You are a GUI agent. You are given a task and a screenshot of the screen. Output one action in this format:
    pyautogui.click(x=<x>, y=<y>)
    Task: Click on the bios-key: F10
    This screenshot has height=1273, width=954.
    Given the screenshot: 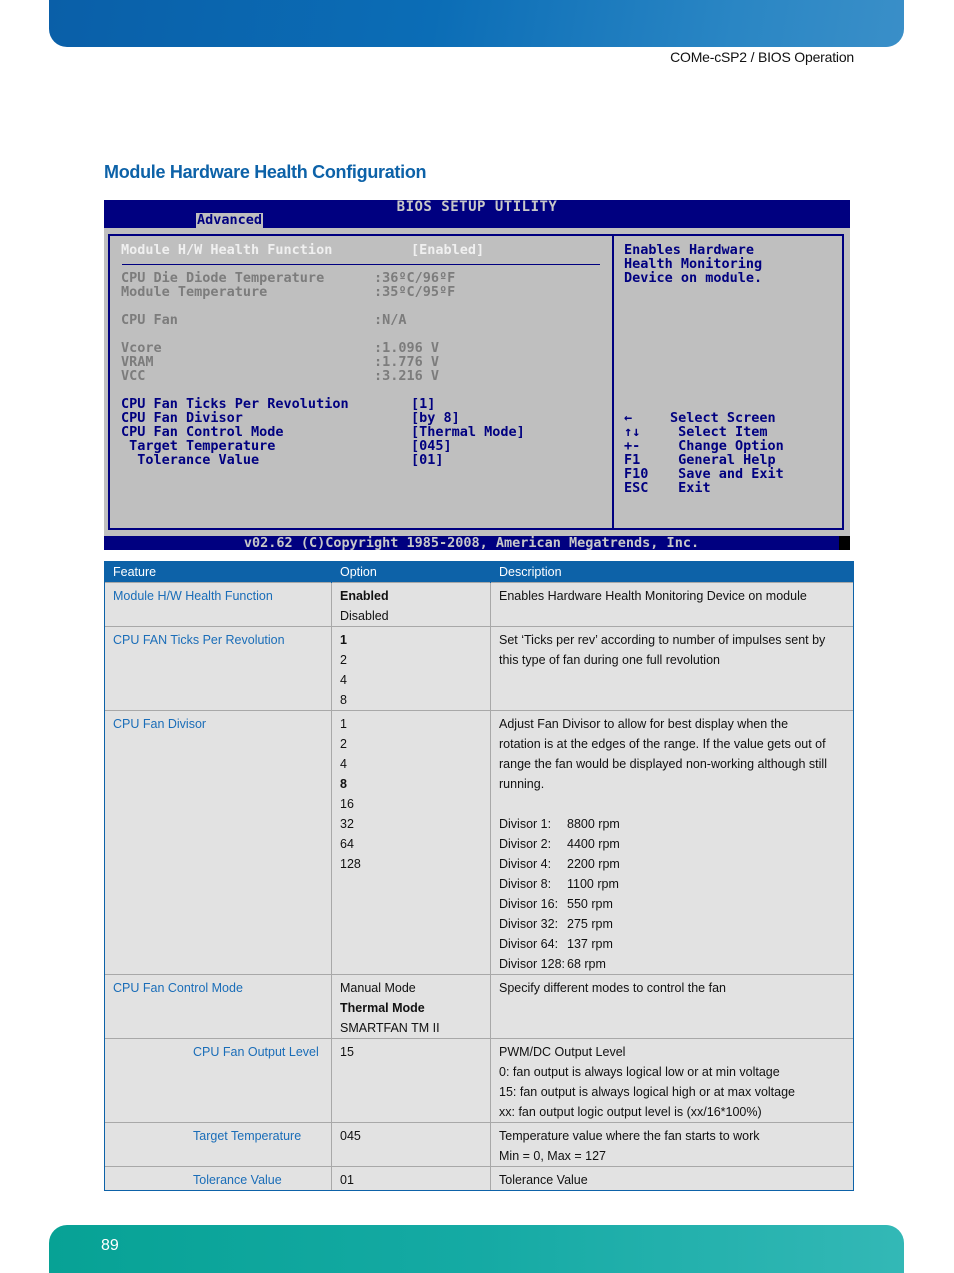 What is the action you would take?
    pyautogui.click(x=636, y=474)
    